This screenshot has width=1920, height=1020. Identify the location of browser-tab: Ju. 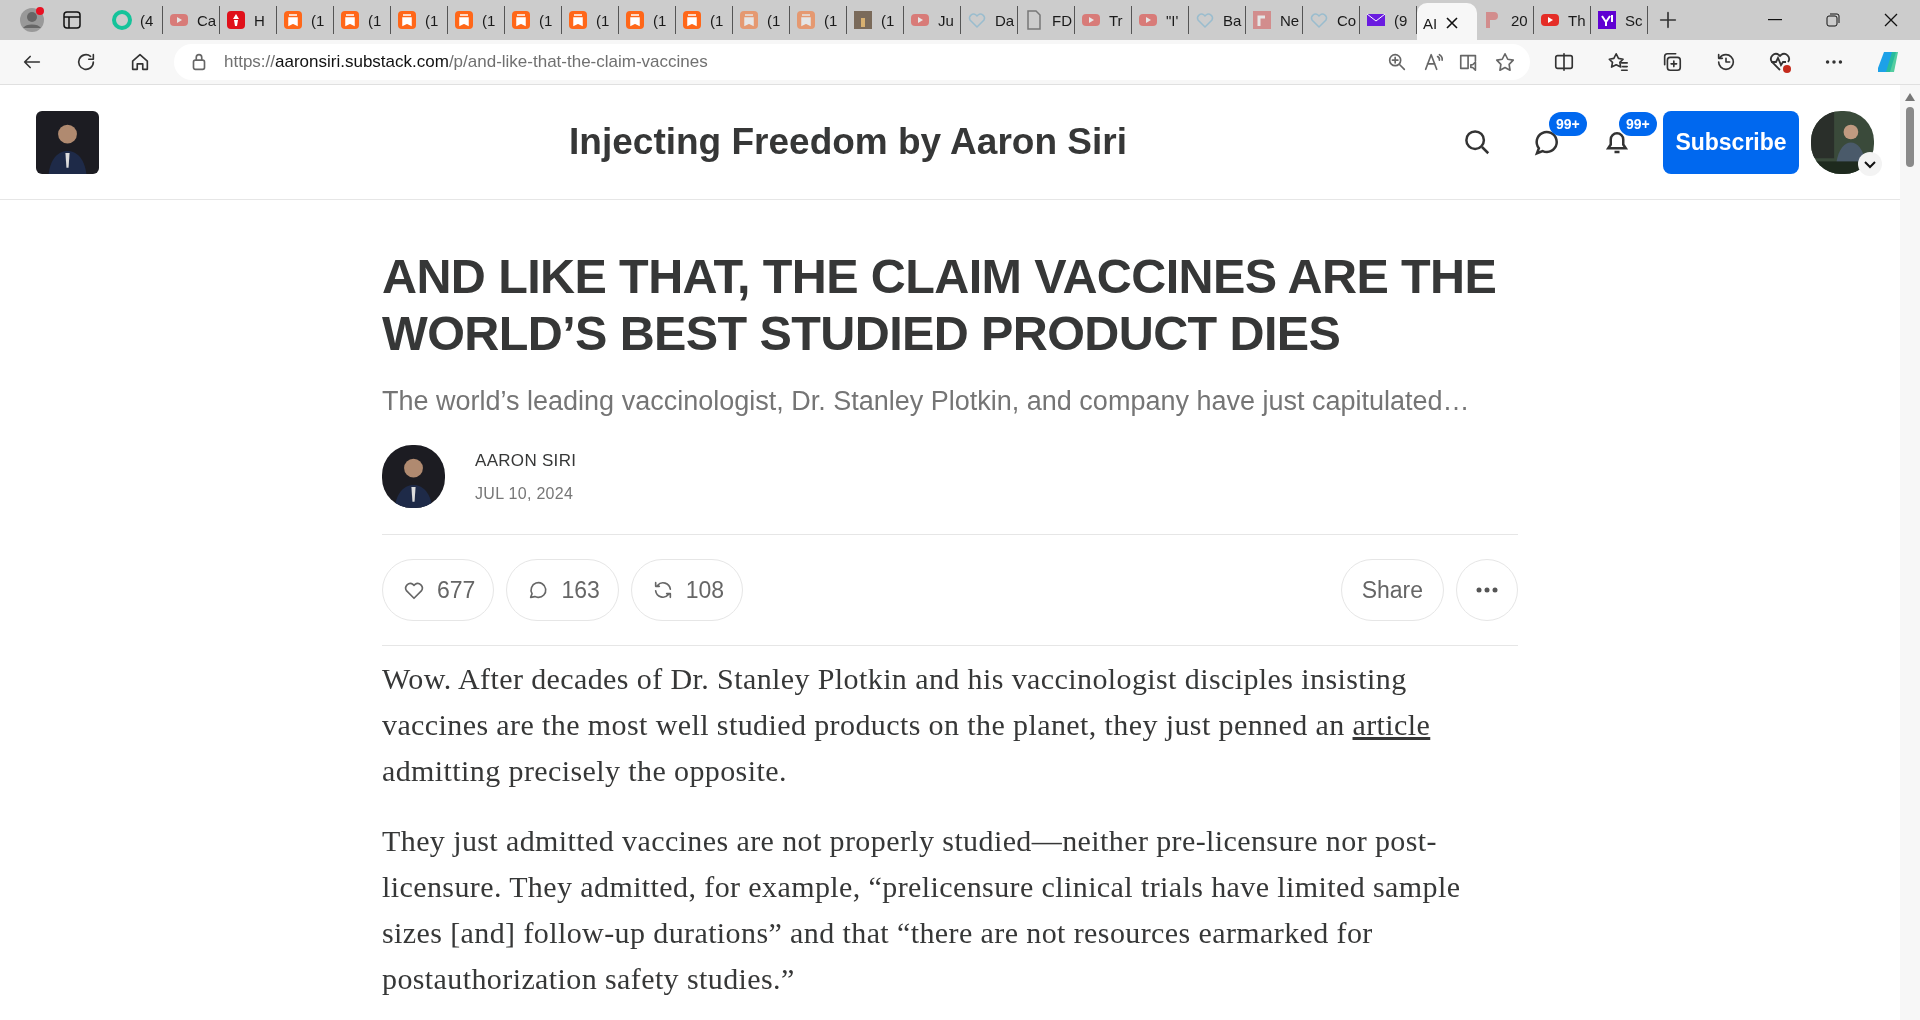
(932, 20).